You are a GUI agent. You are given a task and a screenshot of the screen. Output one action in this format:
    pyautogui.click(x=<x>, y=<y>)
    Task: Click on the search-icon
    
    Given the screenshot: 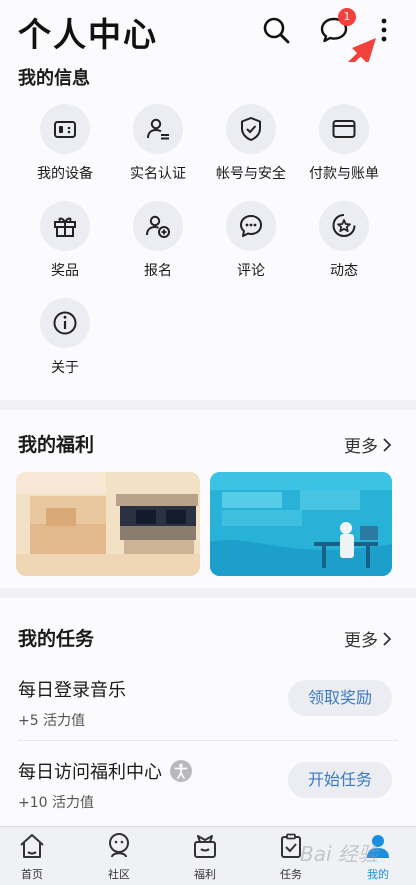 What is the action you would take?
    pyautogui.click(x=276, y=30)
    